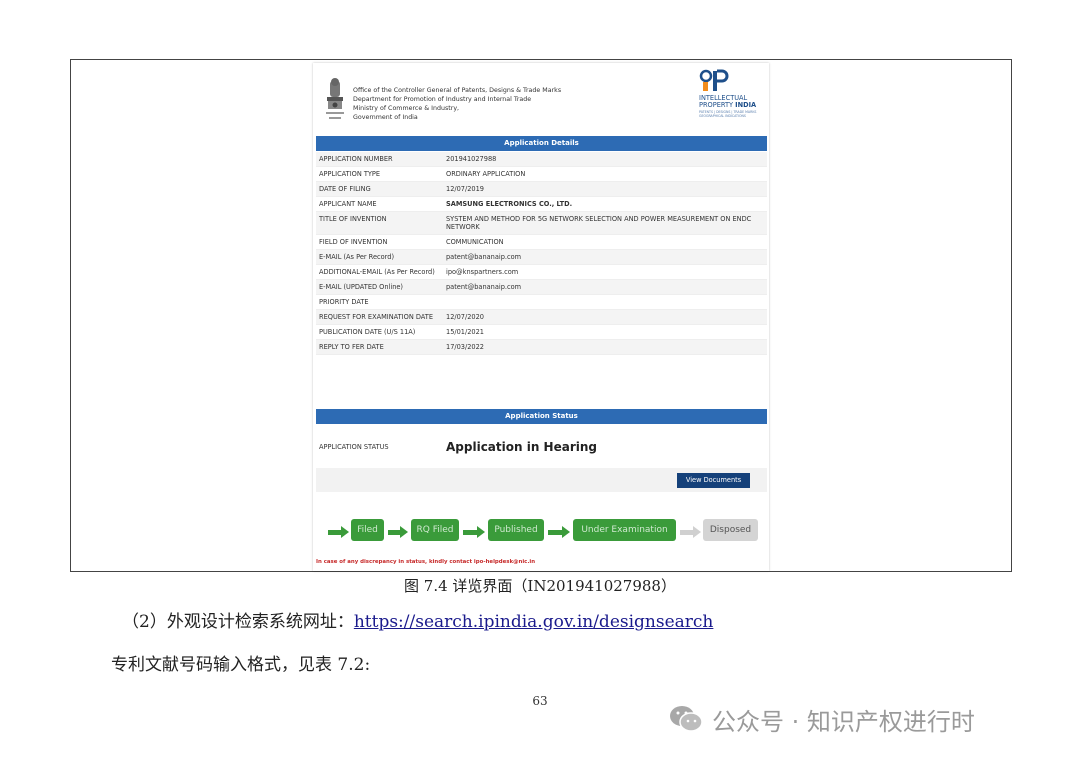  I want to click on ip-logo-line2: PROPERTY INDIA, so click(727, 105).